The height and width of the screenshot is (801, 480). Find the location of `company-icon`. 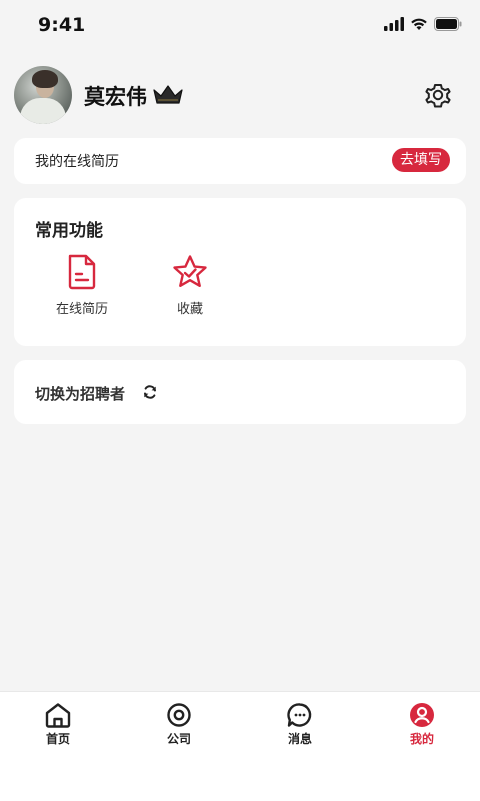

company-icon is located at coordinates (179, 715).